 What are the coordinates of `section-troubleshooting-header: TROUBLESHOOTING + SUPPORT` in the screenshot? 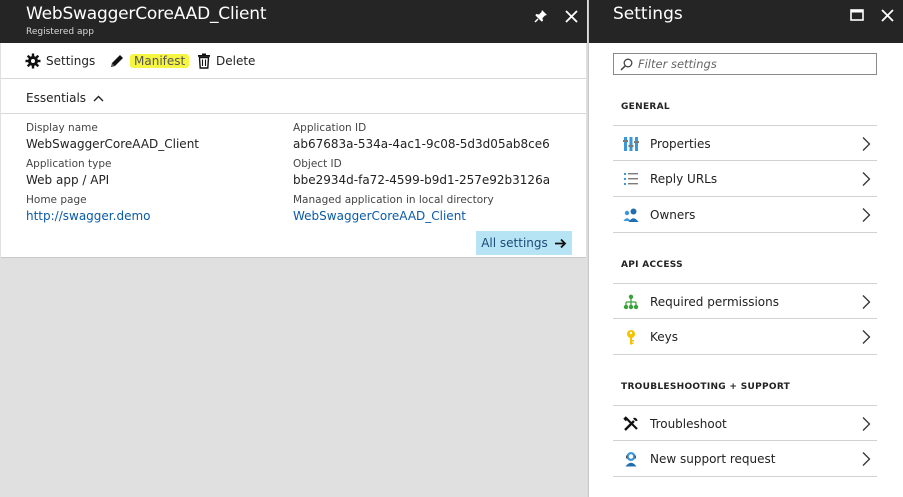 It's located at (706, 387).